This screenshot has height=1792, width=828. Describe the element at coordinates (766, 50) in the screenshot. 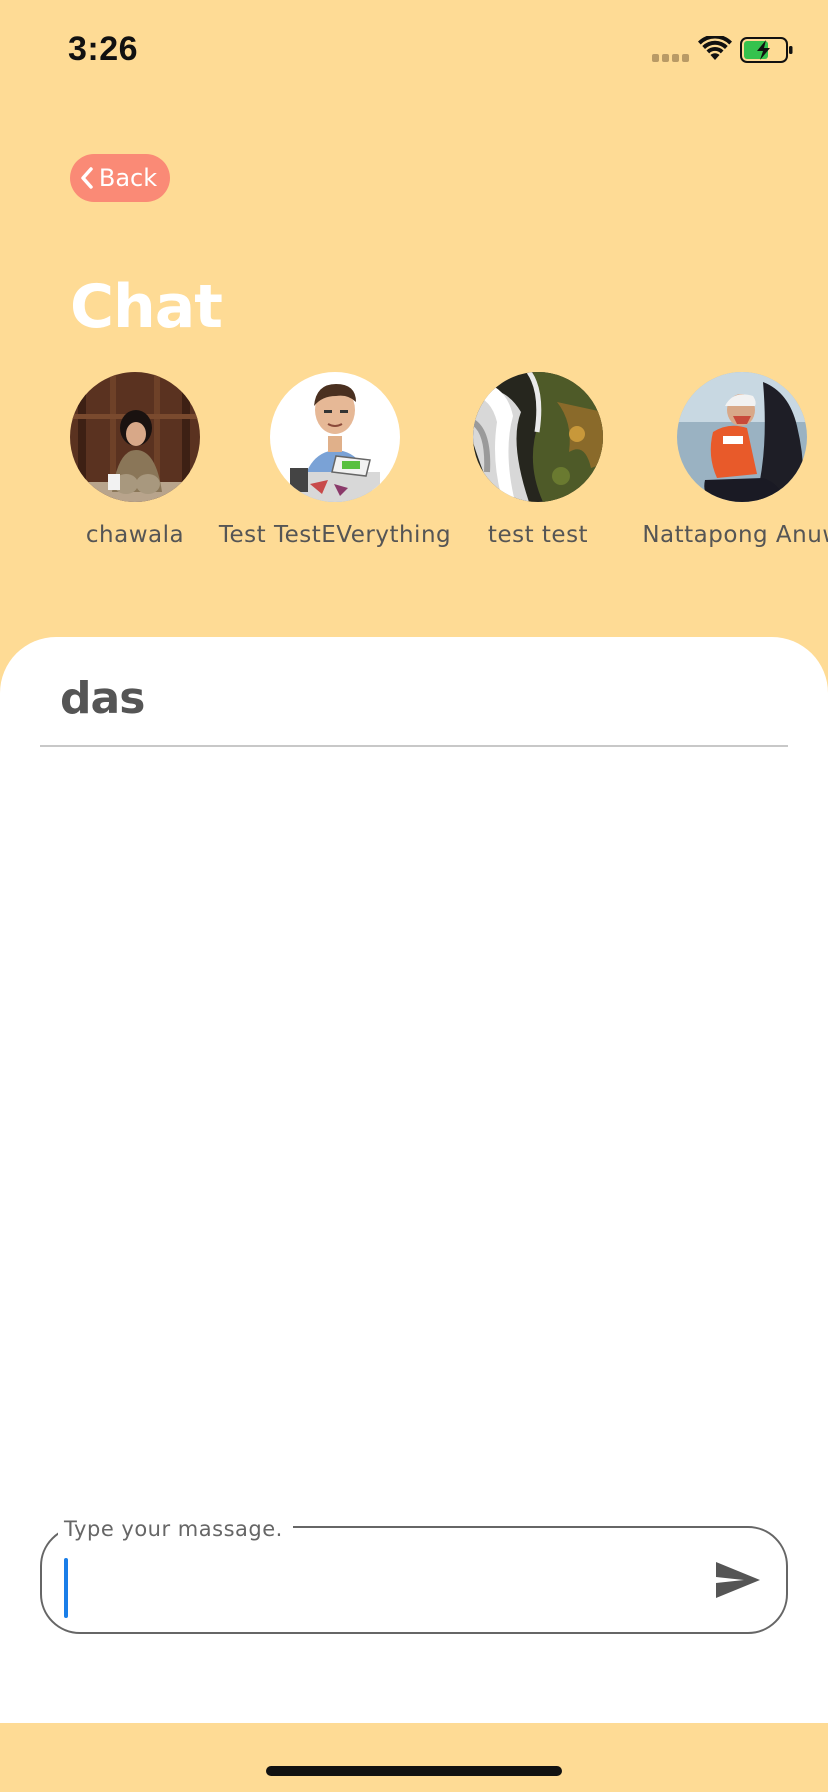

I see `battery-charging-icon` at that location.